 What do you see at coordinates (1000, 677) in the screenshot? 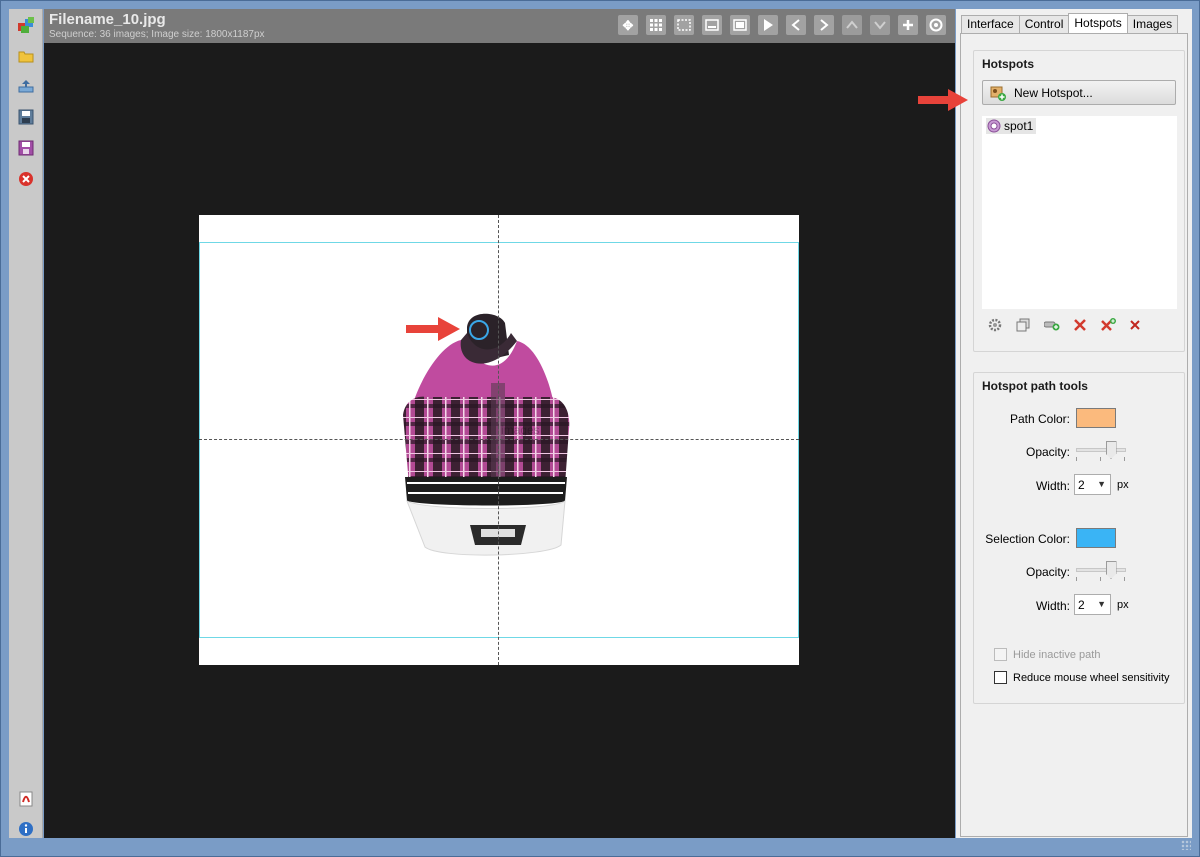
I see `reduce-wheel-checkbox` at bounding box center [1000, 677].